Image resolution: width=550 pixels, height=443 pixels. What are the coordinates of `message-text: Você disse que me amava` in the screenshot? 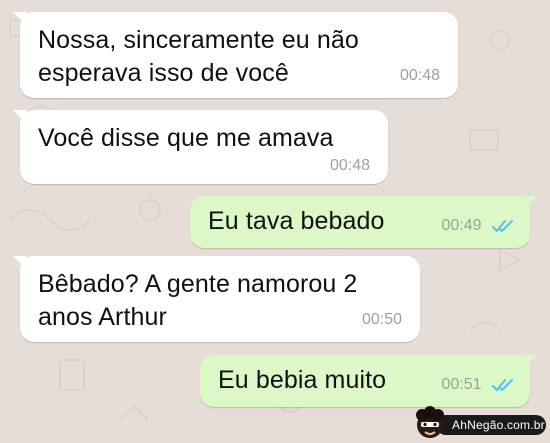 It's located at (186, 138).